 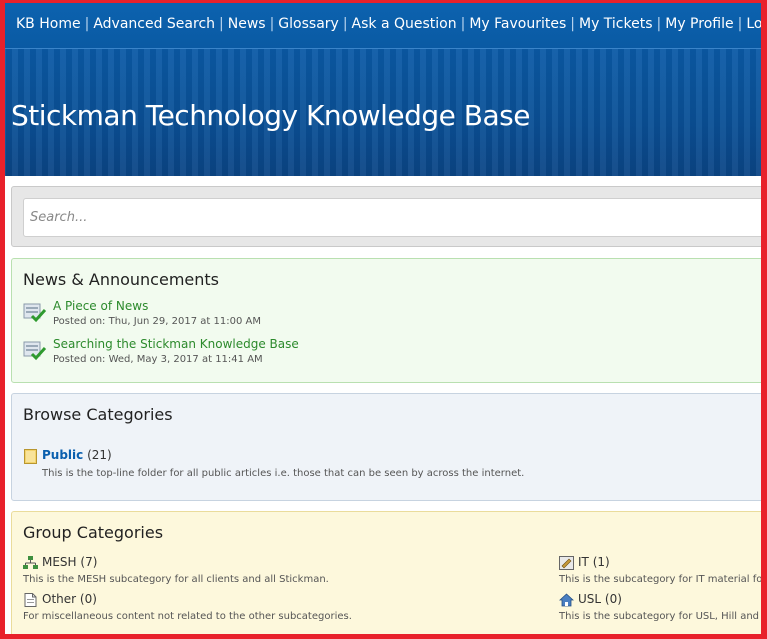 I want to click on category-count: (21), so click(x=99, y=455).